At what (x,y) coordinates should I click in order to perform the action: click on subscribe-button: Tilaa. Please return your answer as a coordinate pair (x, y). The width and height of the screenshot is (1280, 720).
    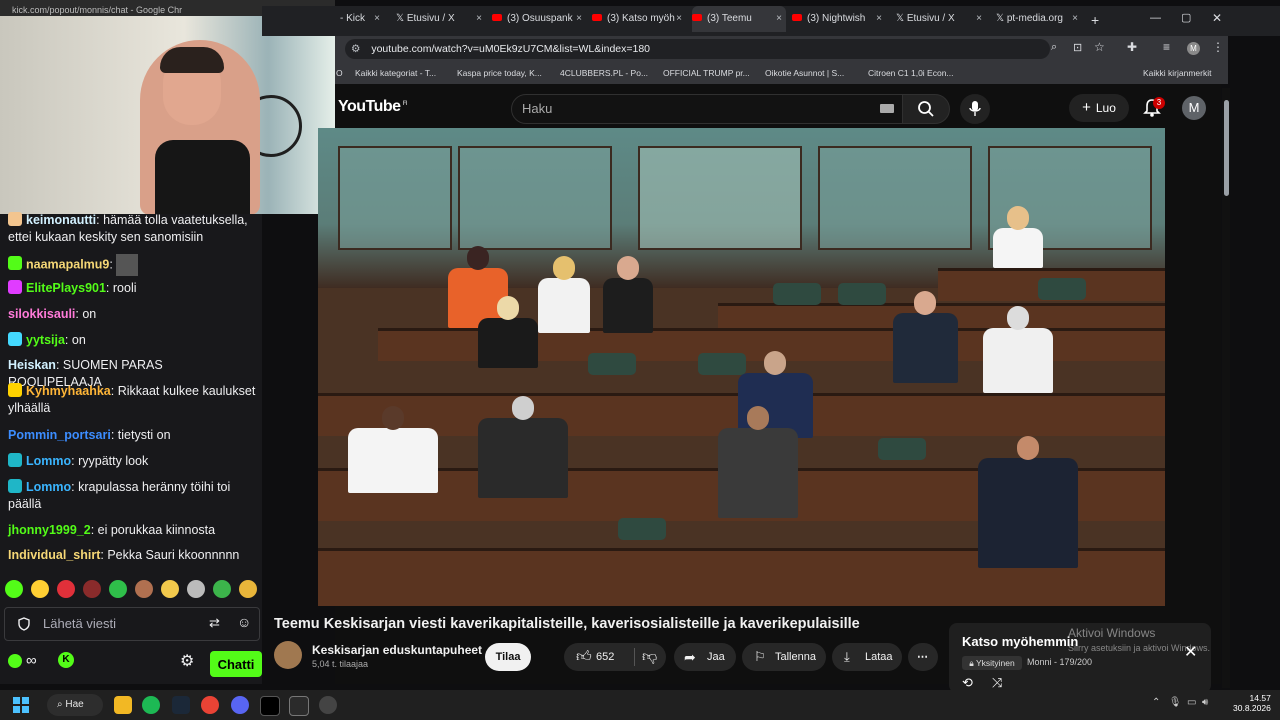
    Looking at the image, I should click on (508, 657).